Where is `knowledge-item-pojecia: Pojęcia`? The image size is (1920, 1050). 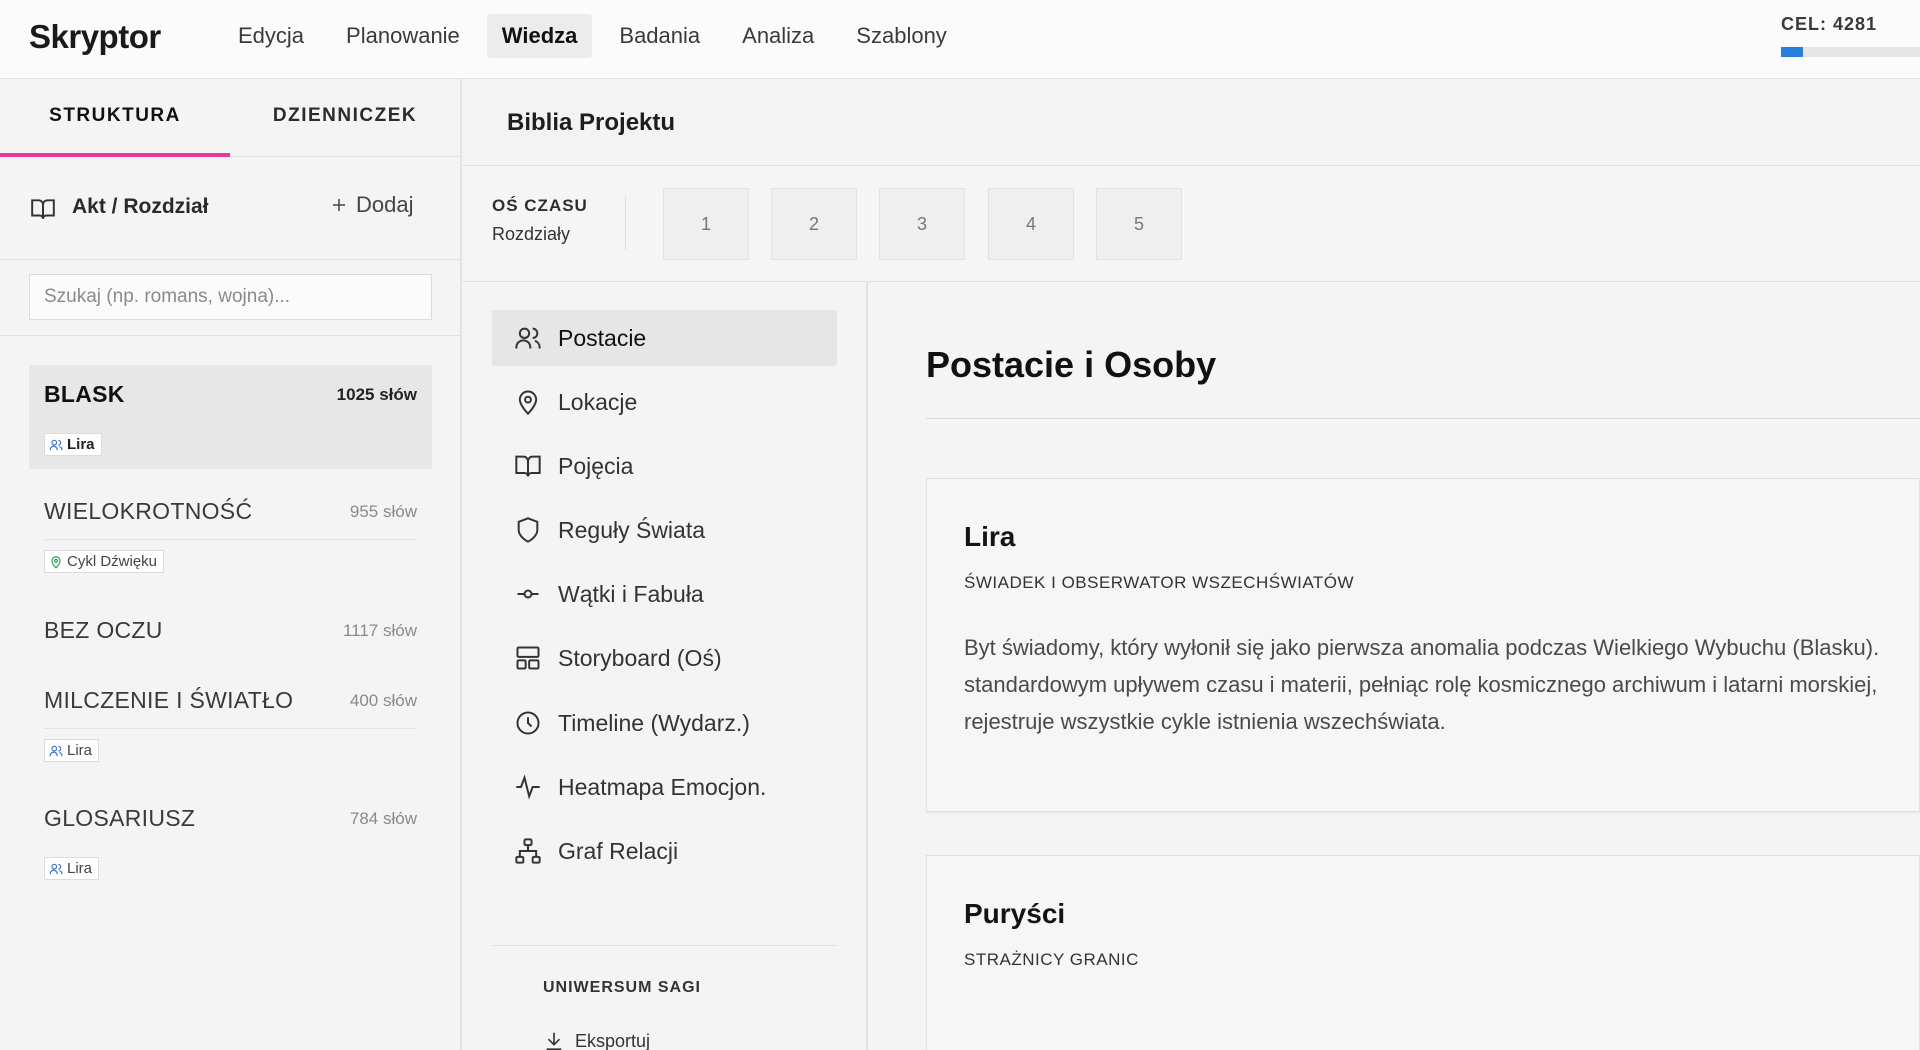
knowledge-item-pojecia: Pojęcia is located at coordinates (664, 466).